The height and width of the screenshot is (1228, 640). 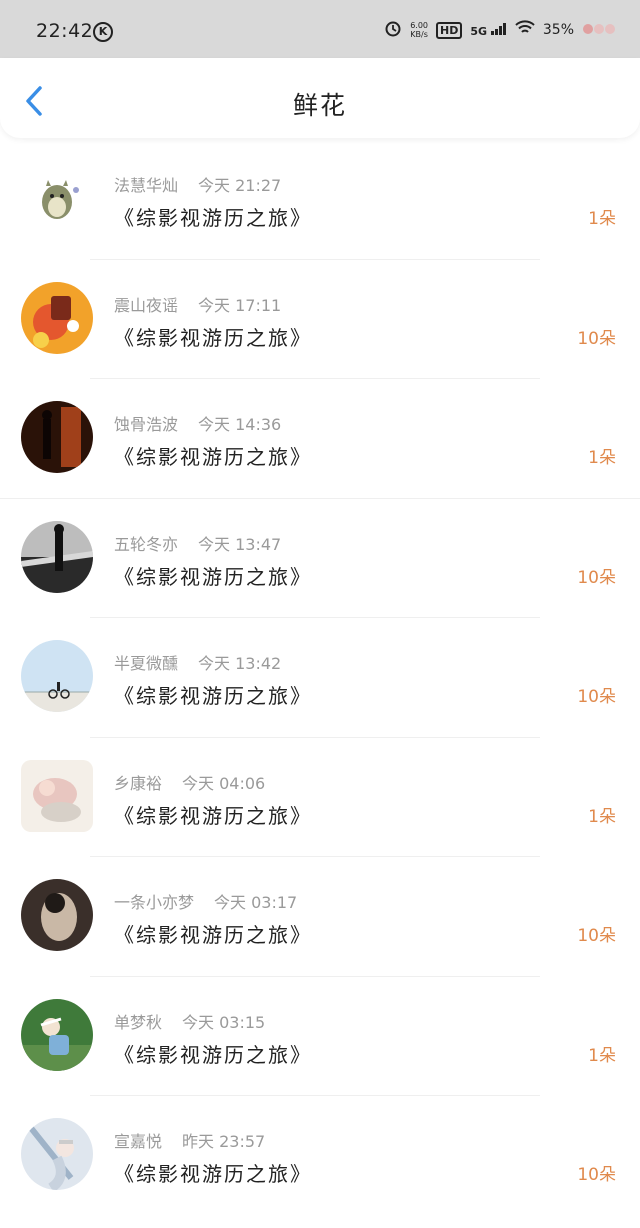 What do you see at coordinates (103, 32) in the screenshot?
I see `k-app-icon: K` at bounding box center [103, 32].